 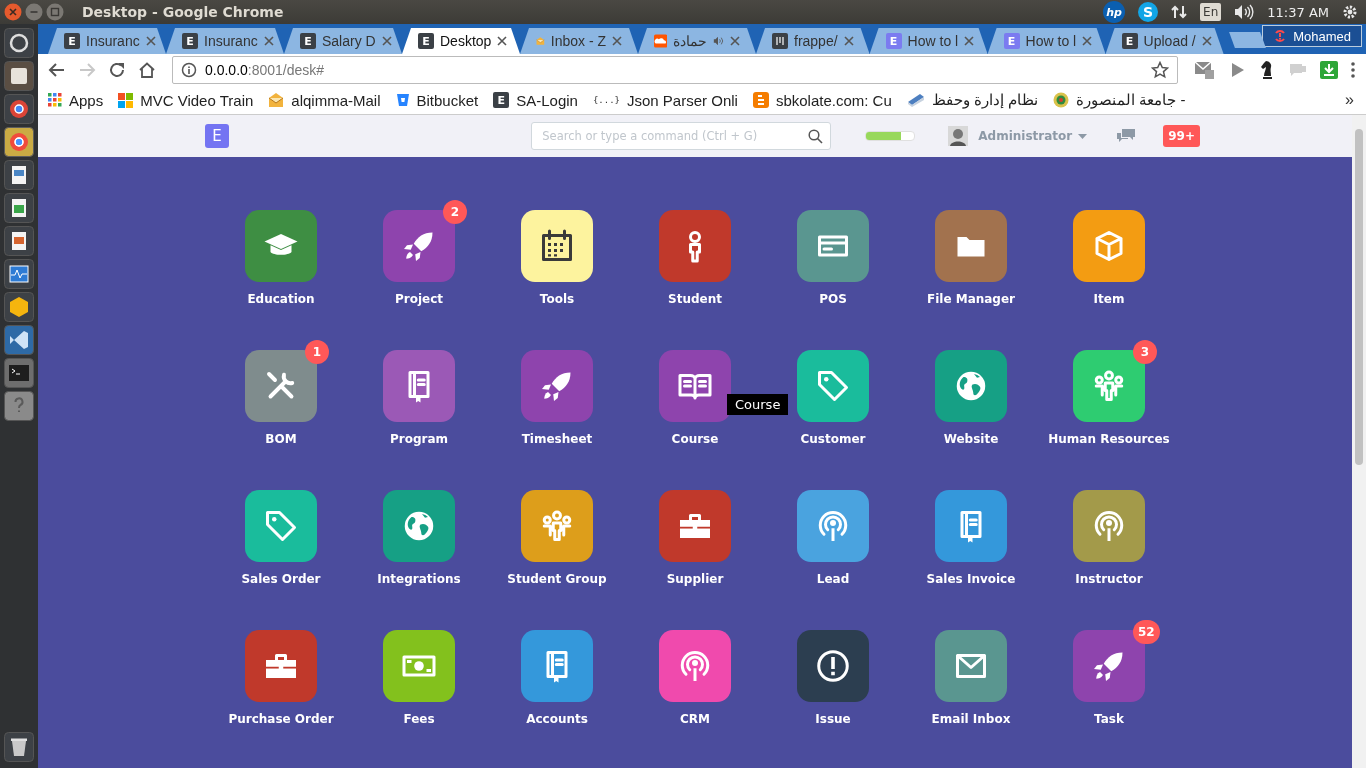 What do you see at coordinates (19, 241) in the screenshot?
I see `presentation-icon` at bounding box center [19, 241].